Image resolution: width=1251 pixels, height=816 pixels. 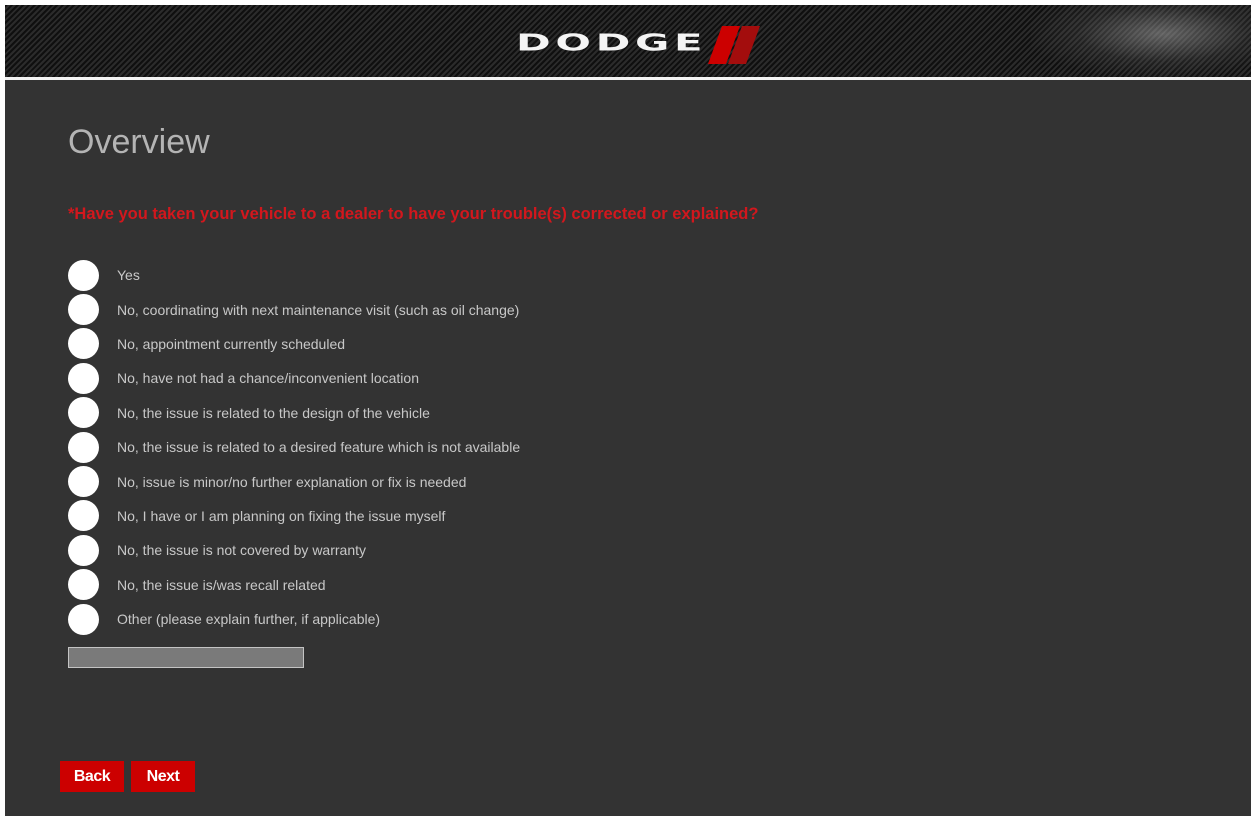 I want to click on other-explain-input, so click(x=186, y=657).